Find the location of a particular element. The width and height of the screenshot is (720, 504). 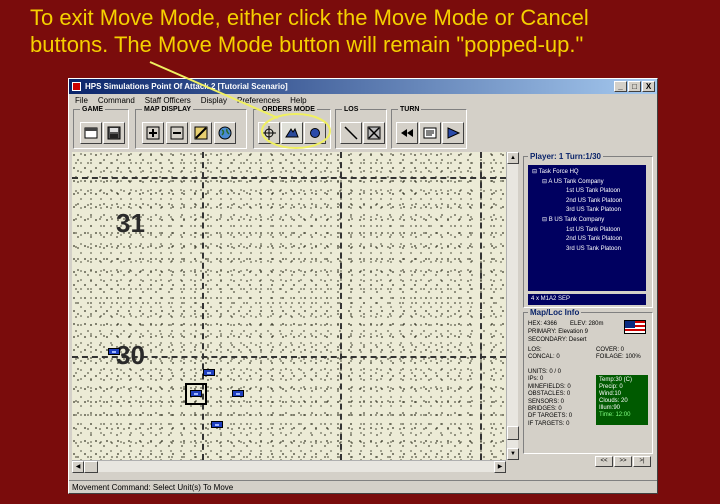

prev-unit-button: << is located at coordinates (604, 461).